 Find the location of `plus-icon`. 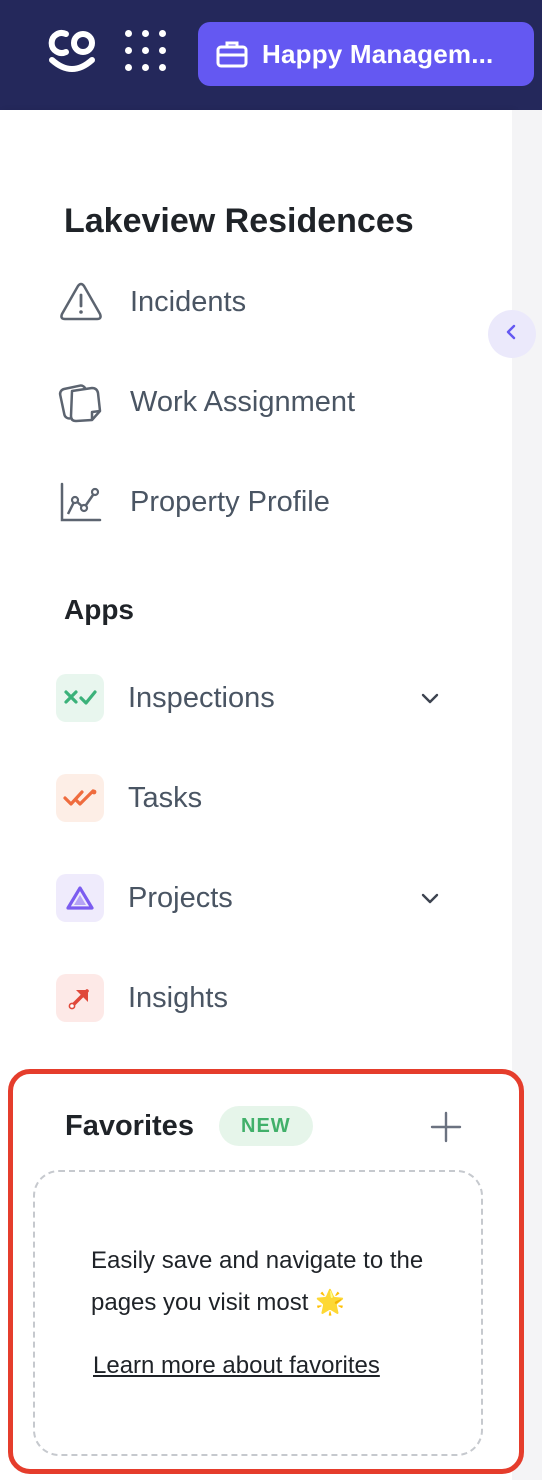

plus-icon is located at coordinates (446, 1127).